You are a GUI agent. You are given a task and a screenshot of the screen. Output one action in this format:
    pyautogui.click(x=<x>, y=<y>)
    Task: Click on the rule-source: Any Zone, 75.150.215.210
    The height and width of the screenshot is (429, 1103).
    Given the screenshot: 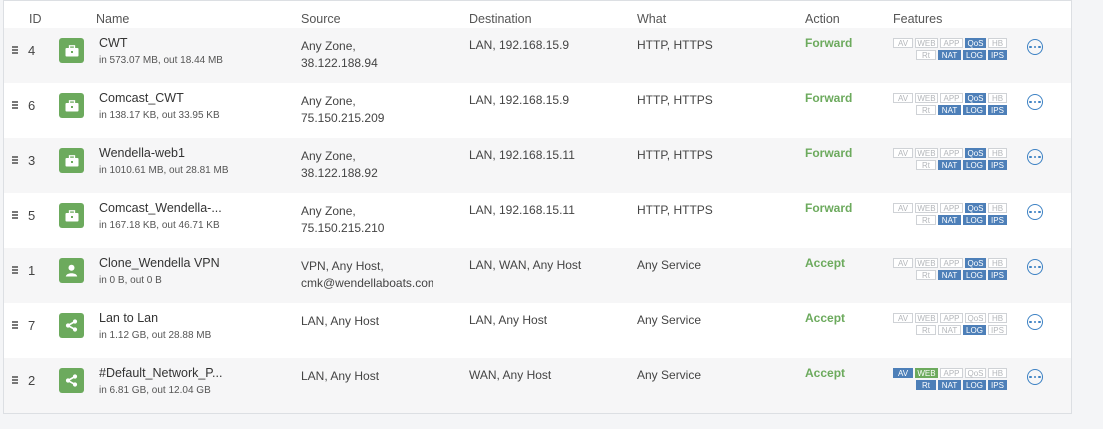 What is the action you would take?
    pyautogui.click(x=367, y=220)
    